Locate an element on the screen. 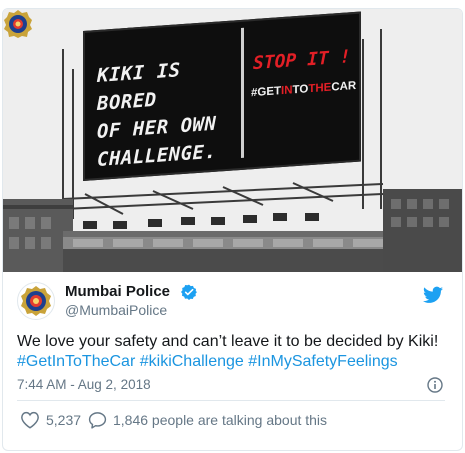 The image size is (465, 453). like-count: 5,237 is located at coordinates (63, 420).